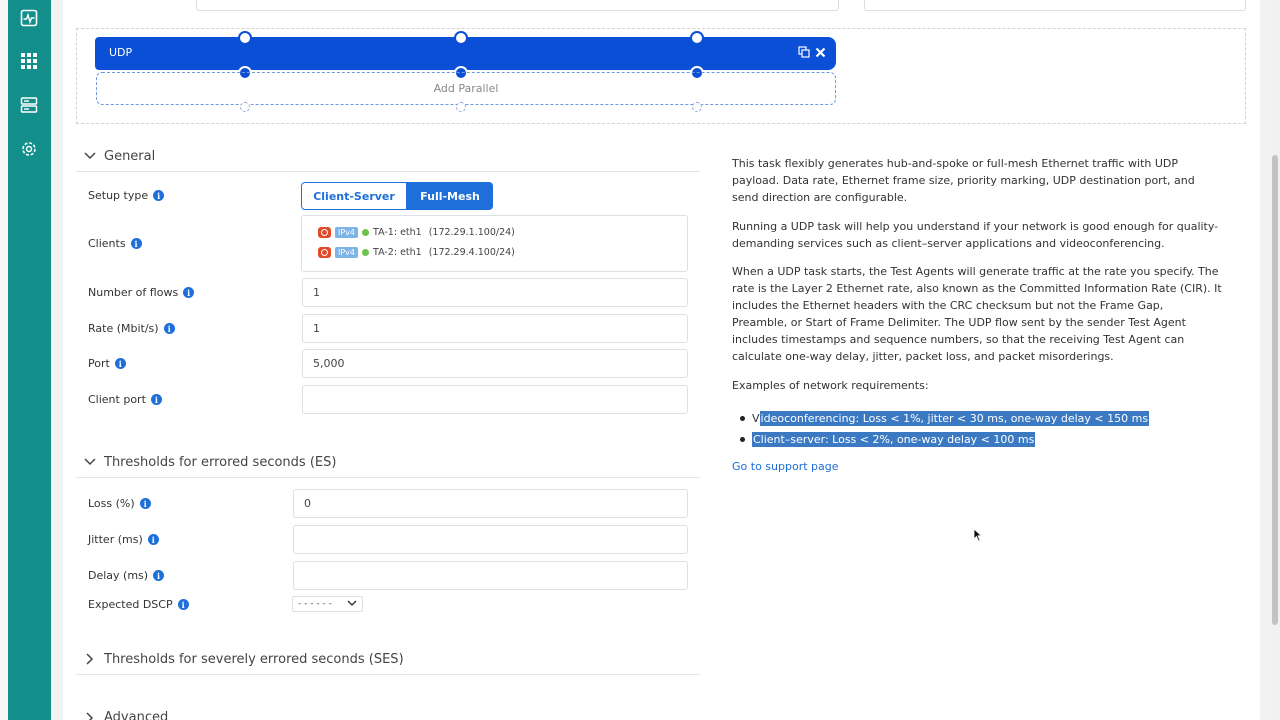 This screenshot has height=720, width=1280. I want to click on top-field, so click(517, 5).